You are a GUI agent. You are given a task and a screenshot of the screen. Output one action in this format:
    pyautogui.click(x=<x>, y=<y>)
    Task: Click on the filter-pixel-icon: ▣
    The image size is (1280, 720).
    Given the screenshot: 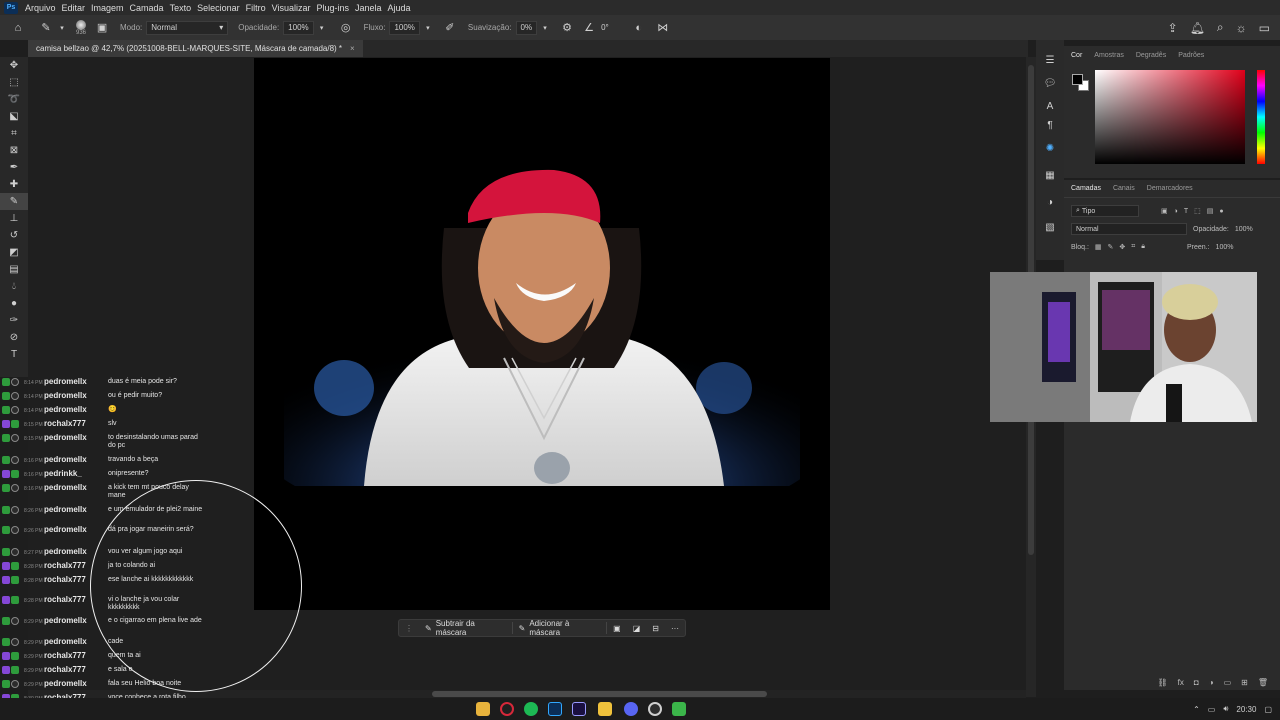 What is the action you would take?
    pyautogui.click(x=1164, y=211)
    